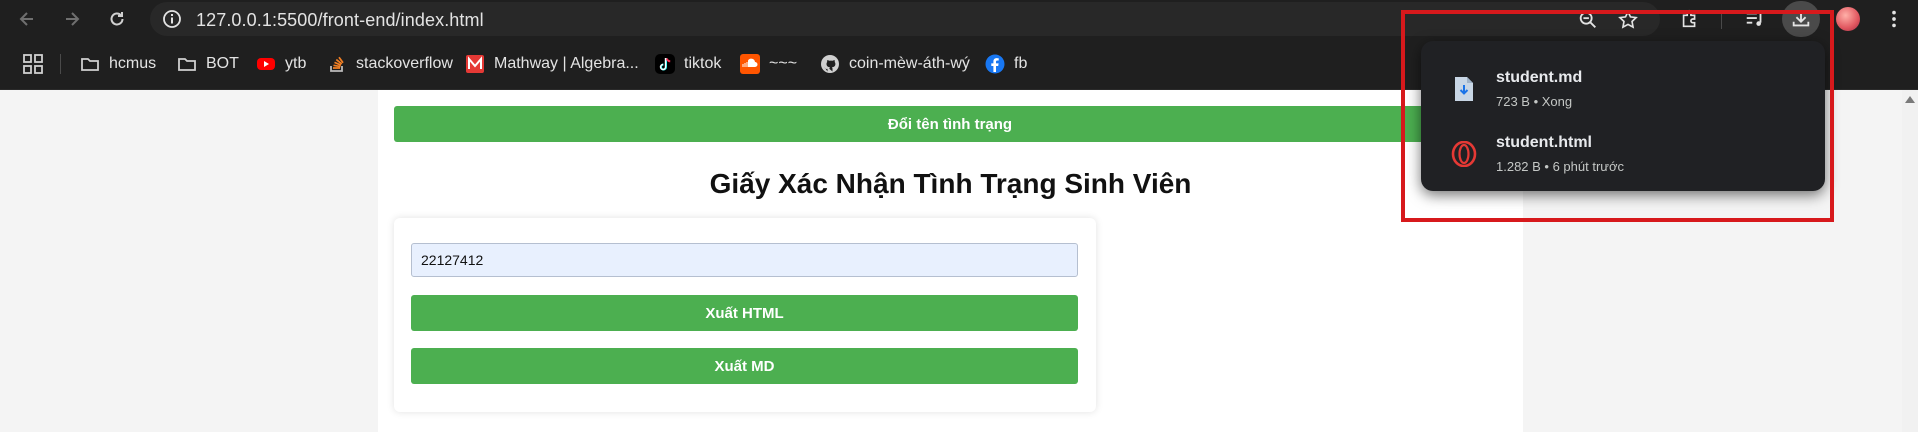 Image resolution: width=1918 pixels, height=432 pixels. Describe the element at coordinates (337, 64) in the screenshot. I see `stackoverflow-icon` at that location.